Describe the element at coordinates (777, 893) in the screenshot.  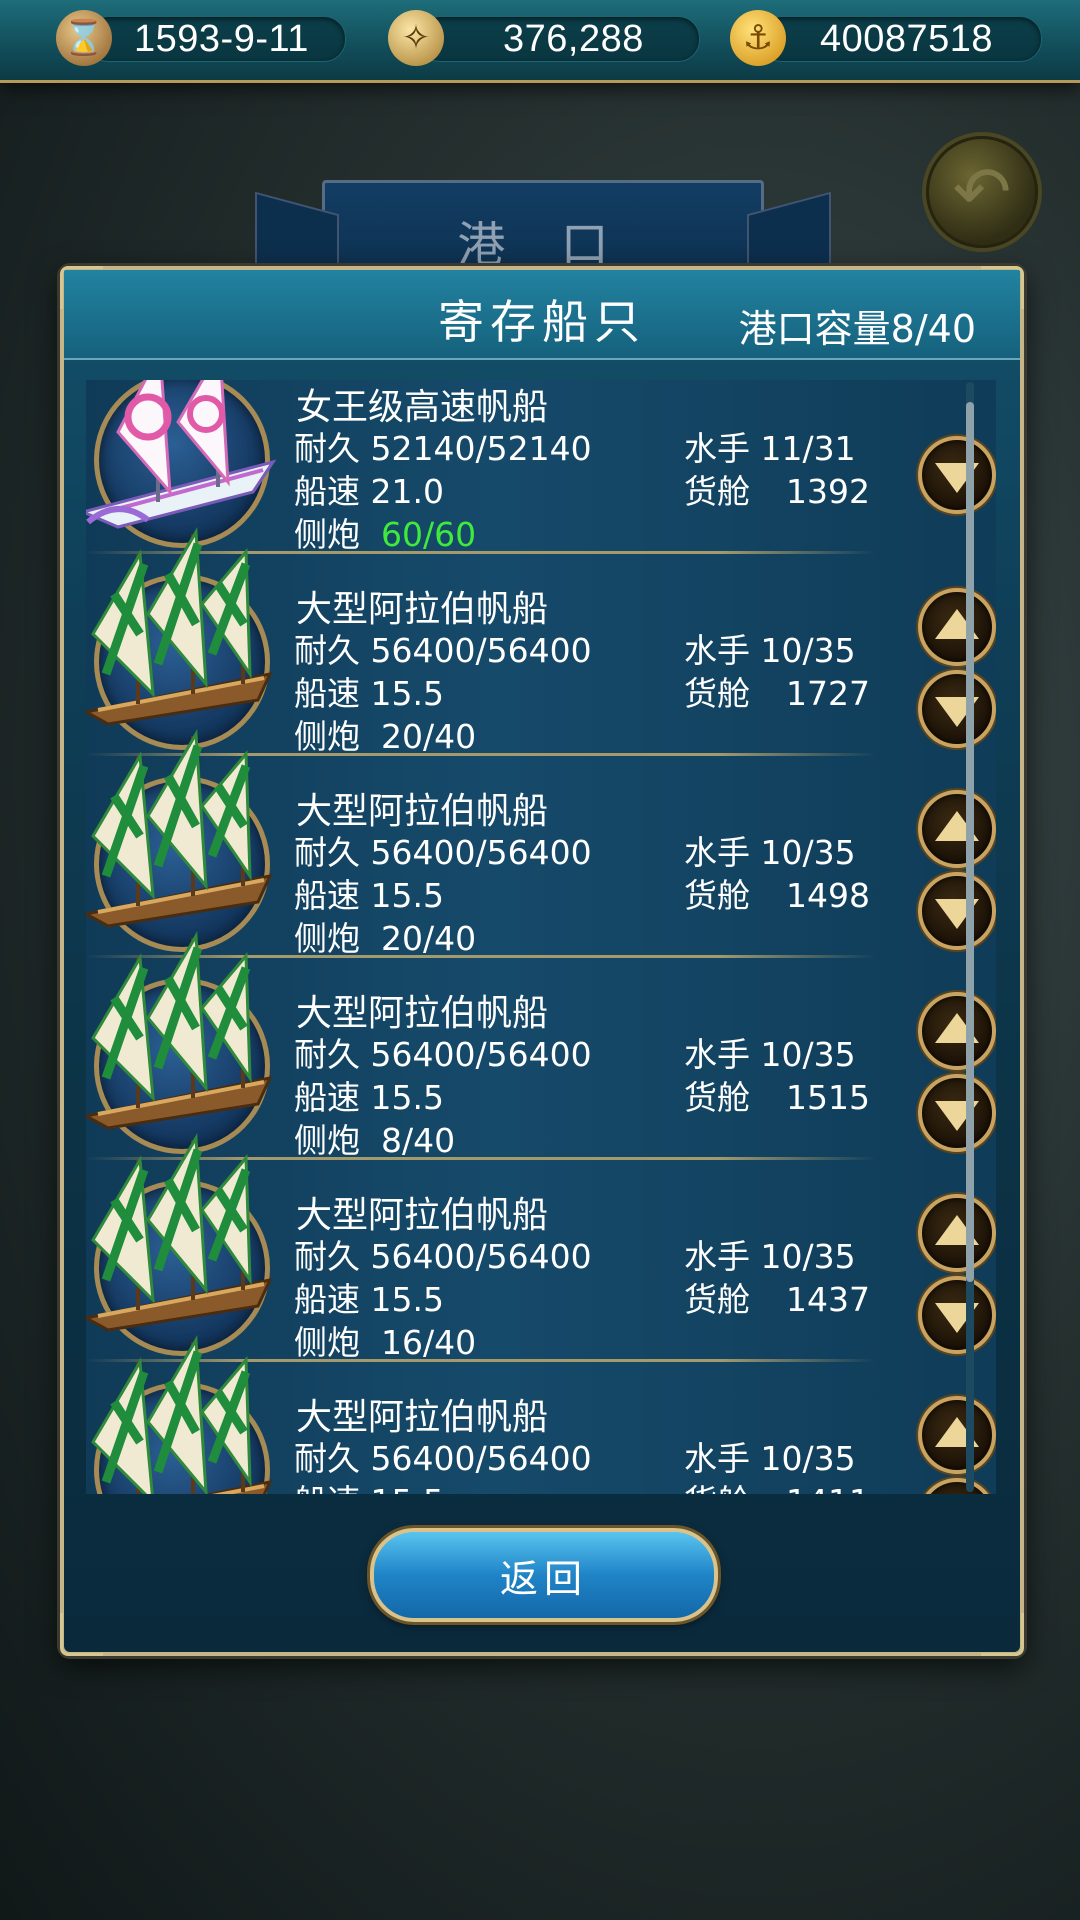
I see `ship-hold: 货舱 1498` at that location.